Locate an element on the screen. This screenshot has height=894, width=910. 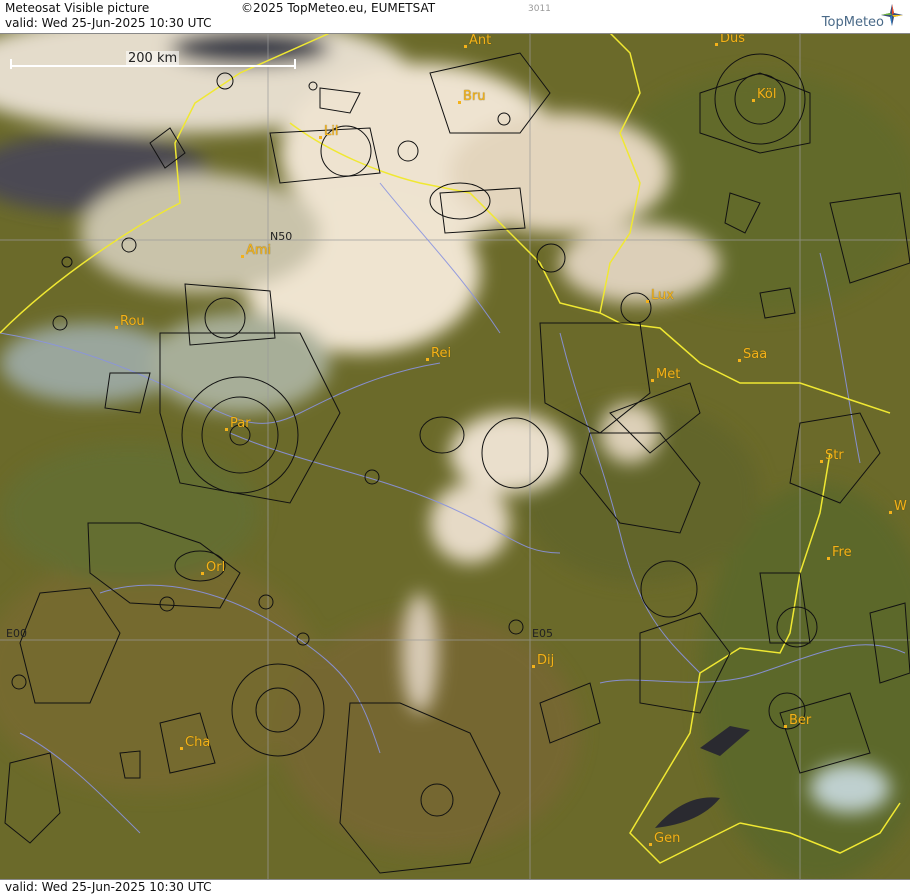
city-label: W is located at coordinates (900, 506).